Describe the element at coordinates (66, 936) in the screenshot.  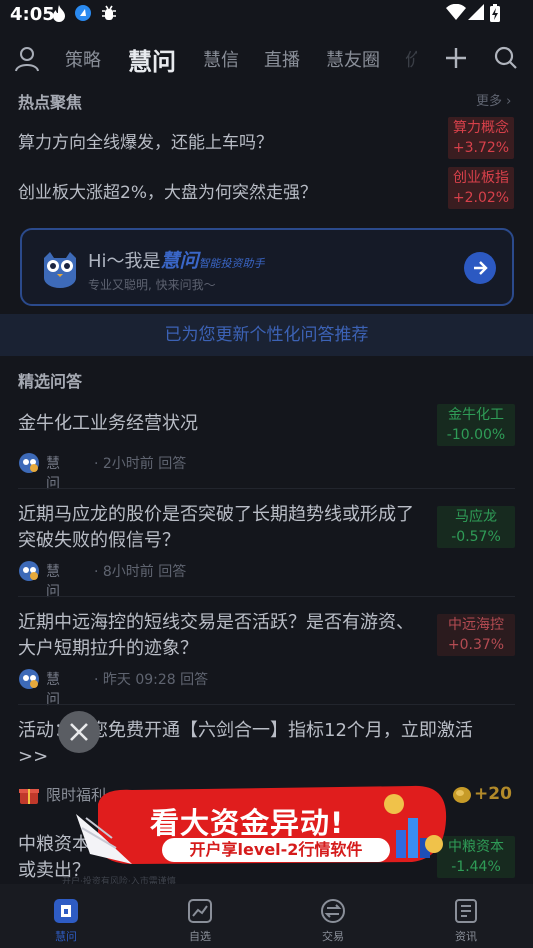
I see `tab-bar-label: 慧问` at that location.